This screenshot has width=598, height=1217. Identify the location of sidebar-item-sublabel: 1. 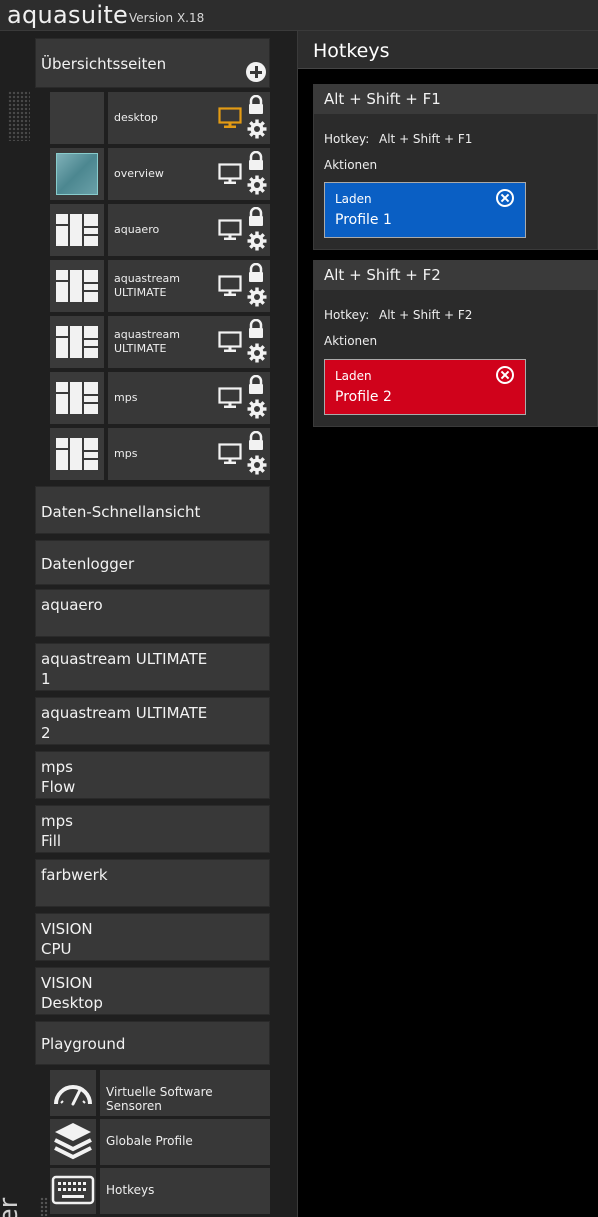
(46, 679).